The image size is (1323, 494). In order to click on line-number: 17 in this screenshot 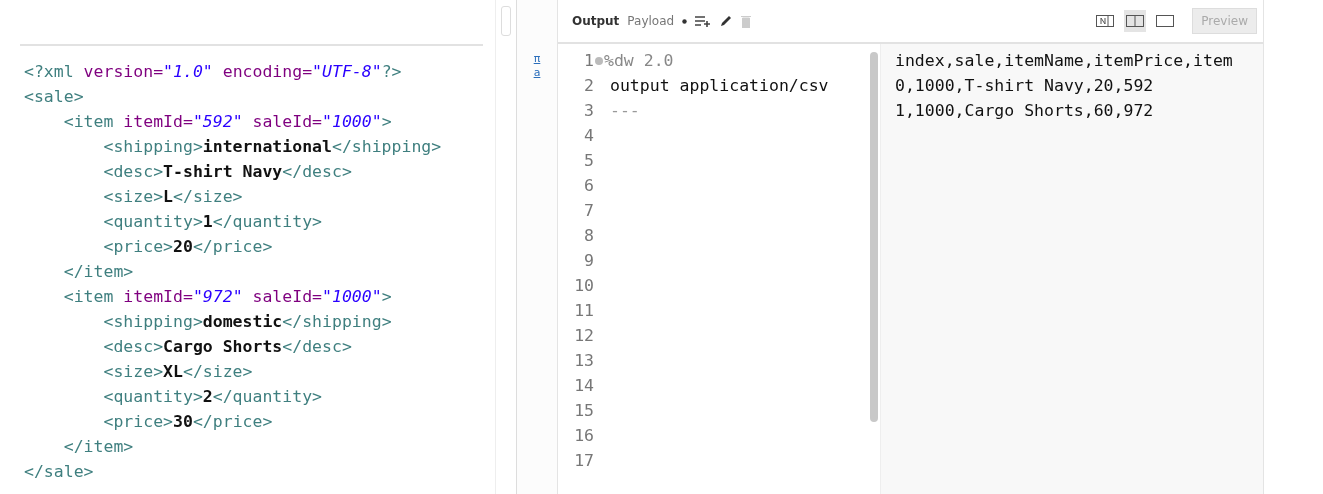, I will do `click(583, 461)`.